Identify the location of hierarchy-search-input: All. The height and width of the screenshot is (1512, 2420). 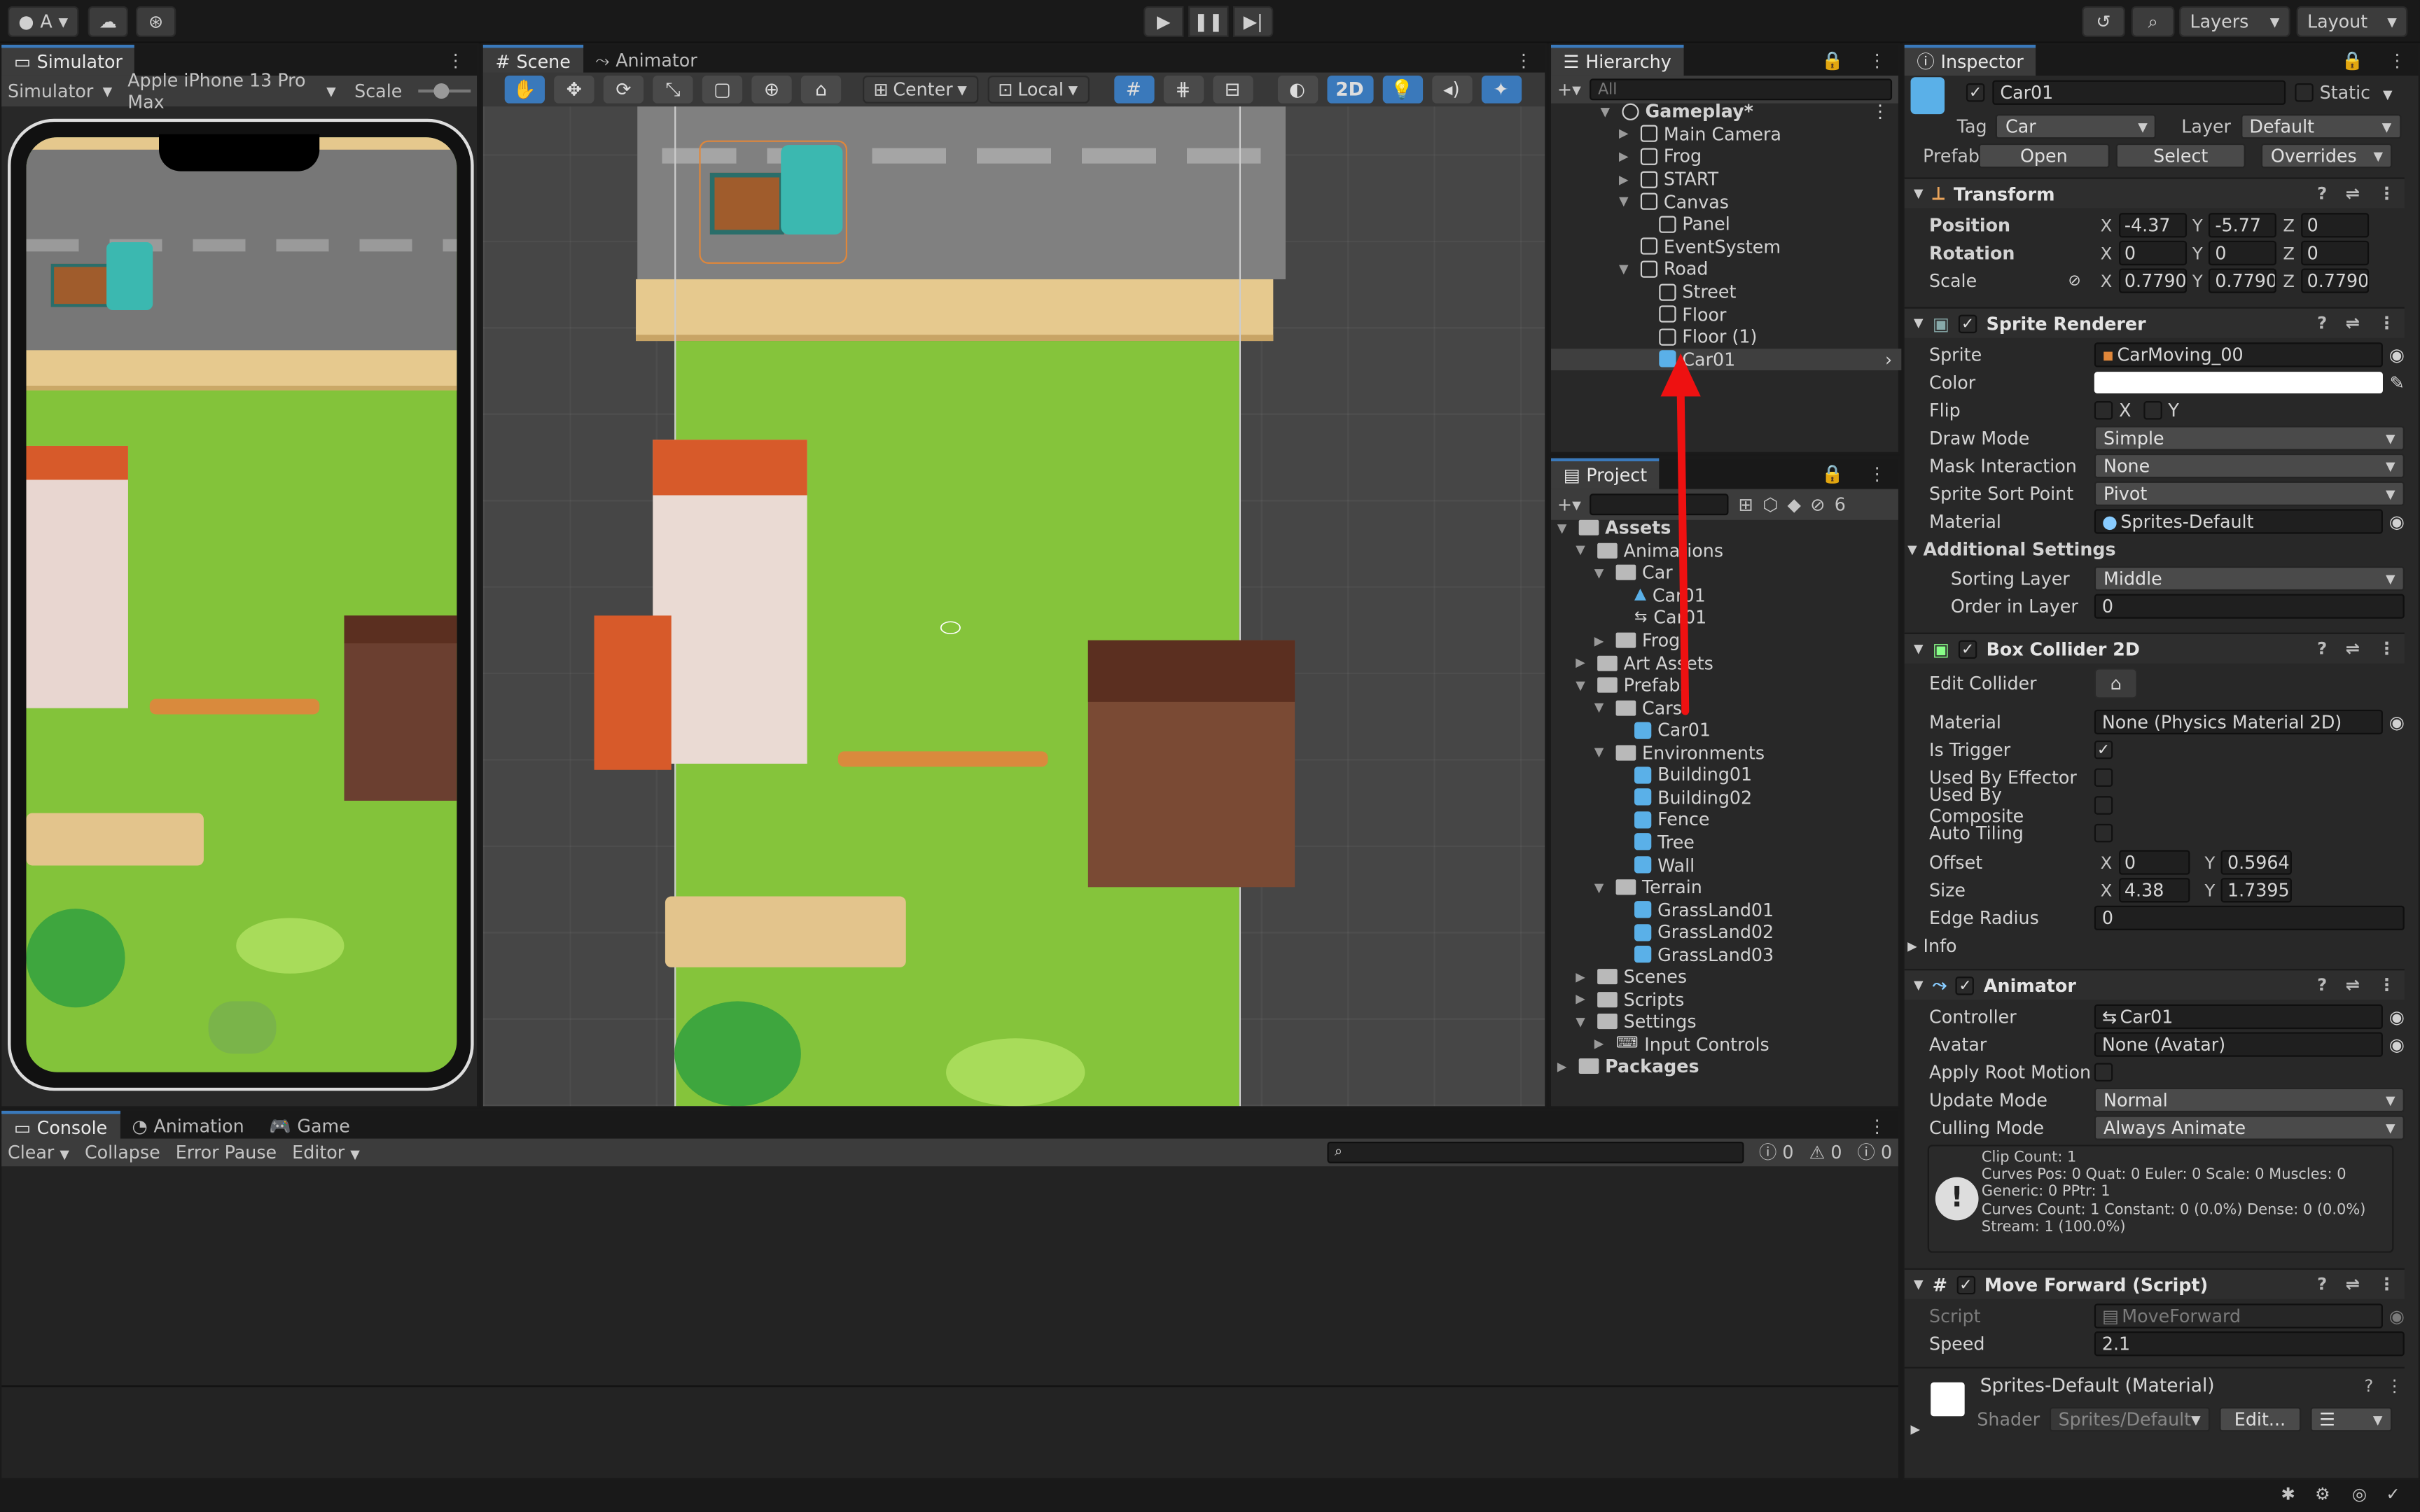
(1741, 89).